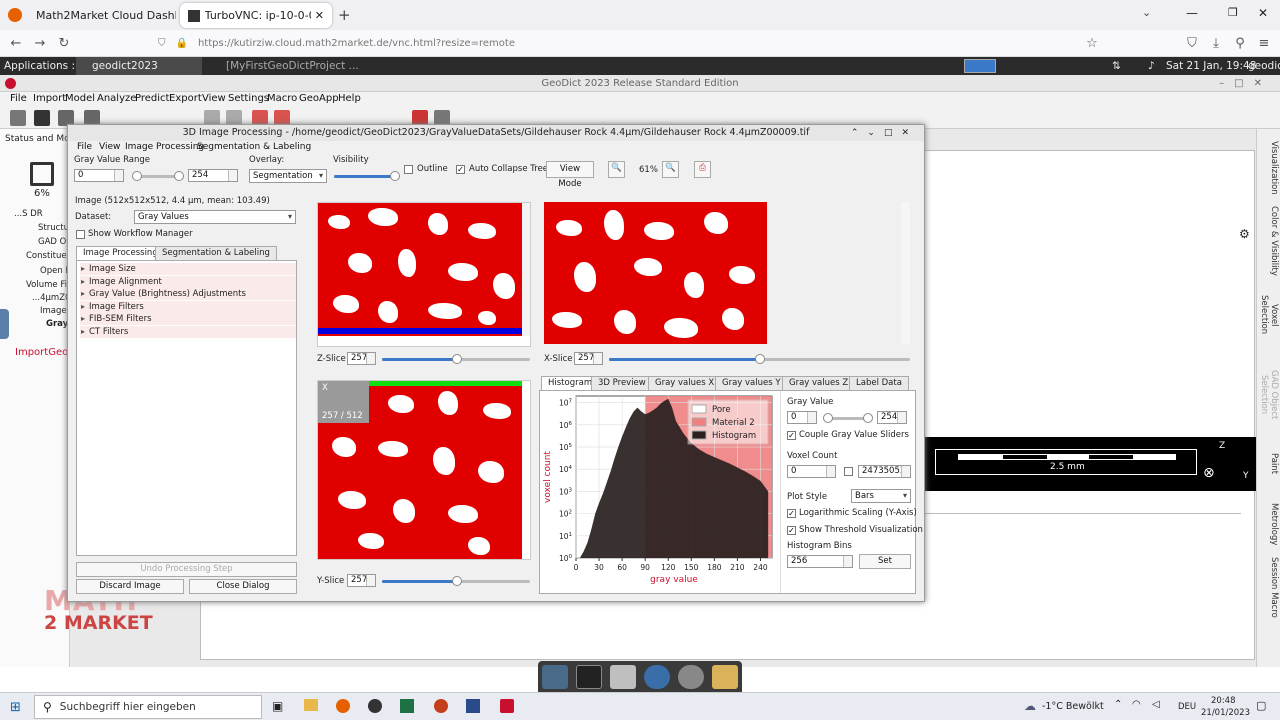 The height and width of the screenshot is (720, 1280). I want to click on tab-list-icon: ⌄, so click(1146, 12).